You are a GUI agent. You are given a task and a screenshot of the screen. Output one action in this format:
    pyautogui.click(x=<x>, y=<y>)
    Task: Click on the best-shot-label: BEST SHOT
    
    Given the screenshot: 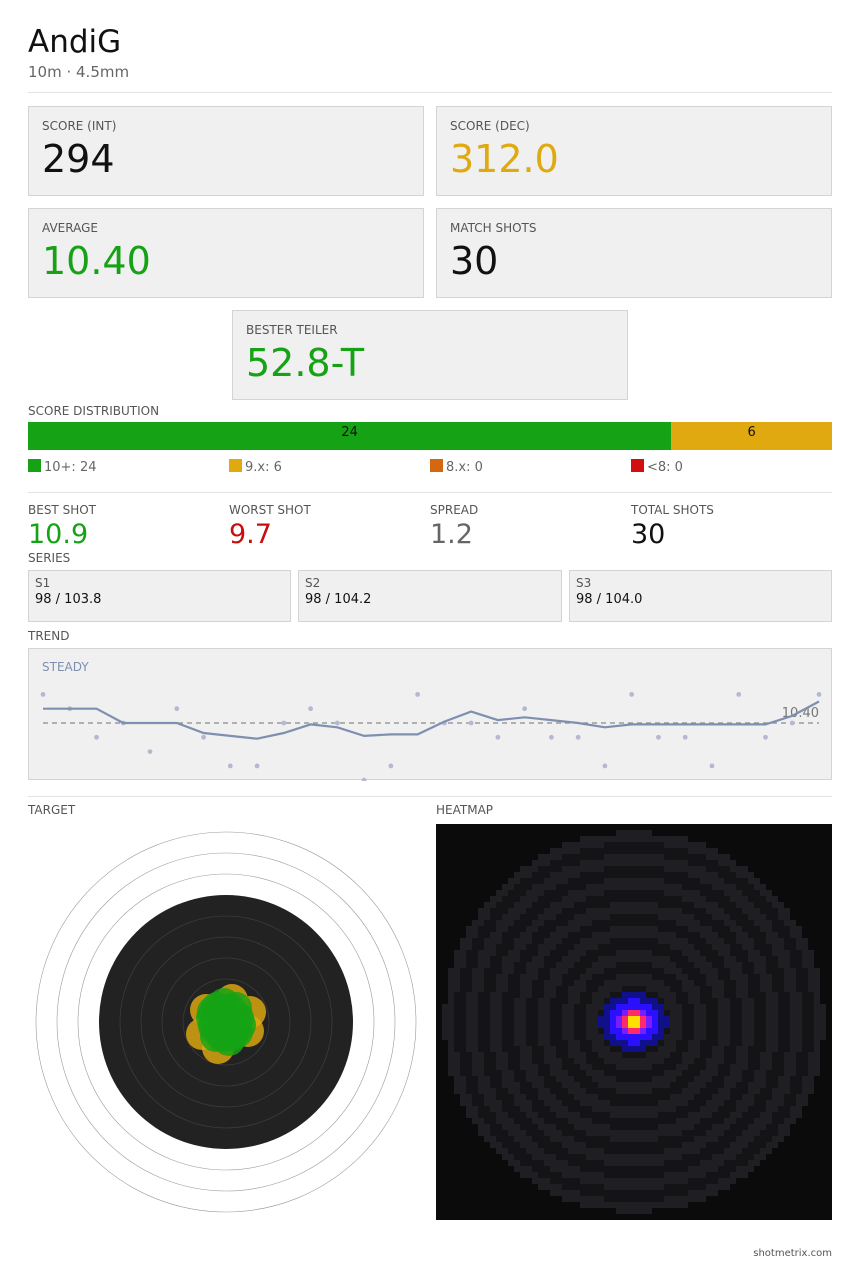 What is the action you would take?
    pyautogui.click(x=62, y=510)
    